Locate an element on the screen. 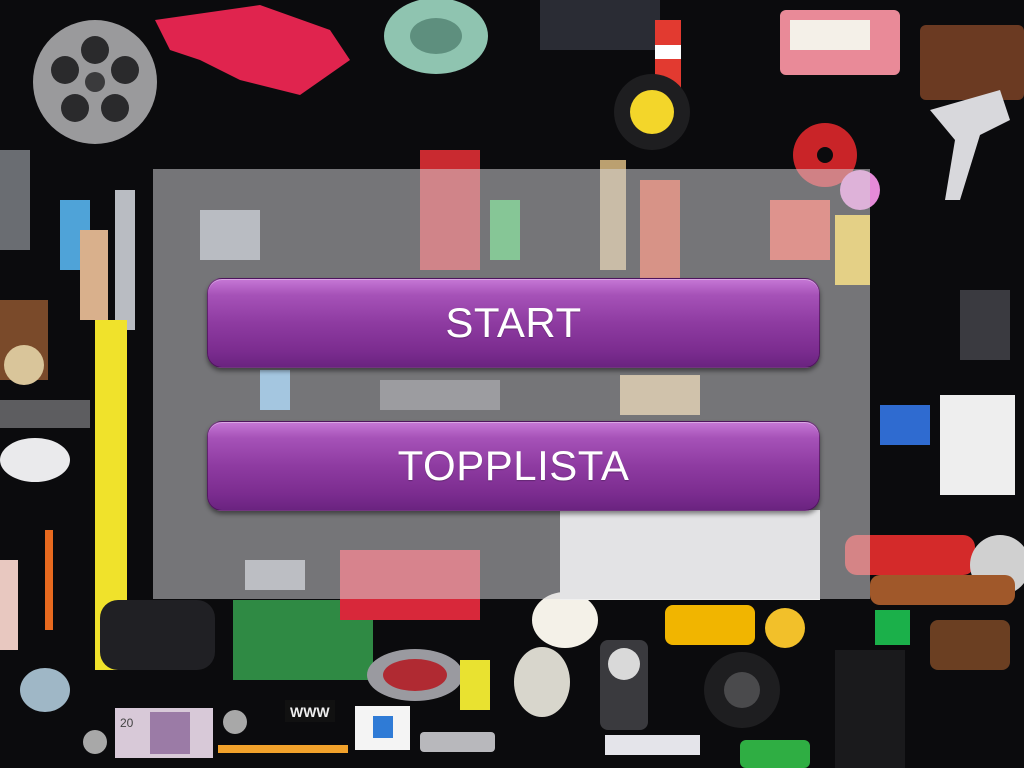  banknote-value: 20 is located at coordinates (127, 723).